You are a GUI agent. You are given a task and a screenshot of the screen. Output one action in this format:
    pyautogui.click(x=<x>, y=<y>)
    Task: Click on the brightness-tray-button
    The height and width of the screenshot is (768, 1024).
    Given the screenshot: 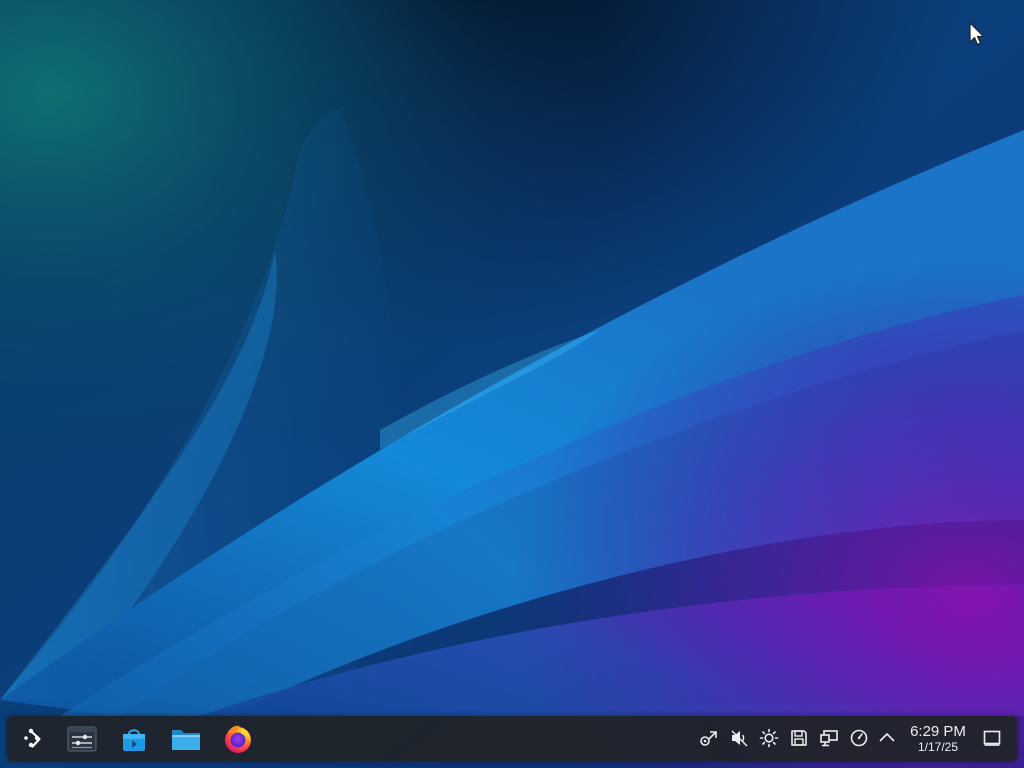 What is the action you would take?
    pyautogui.click(x=769, y=738)
    